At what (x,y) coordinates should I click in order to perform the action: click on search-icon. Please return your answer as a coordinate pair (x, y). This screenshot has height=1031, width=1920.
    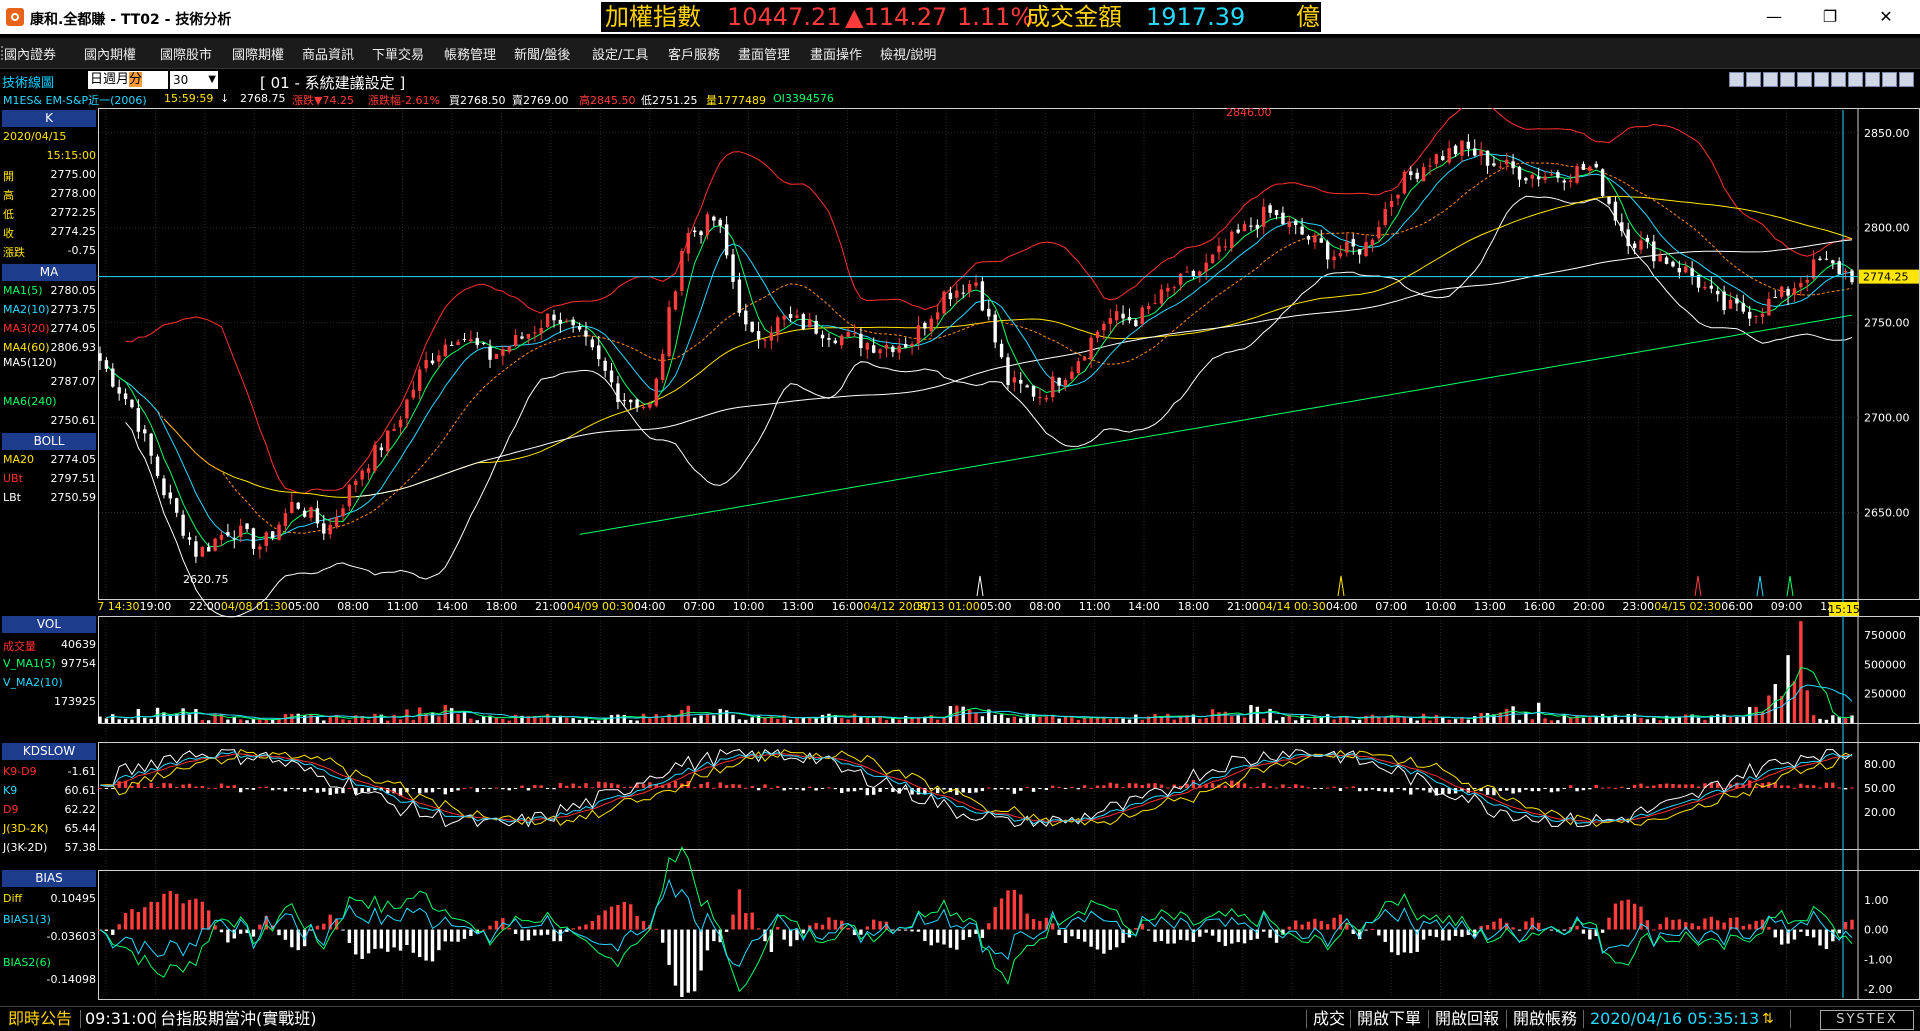
    Looking at the image, I should click on (1821, 79).